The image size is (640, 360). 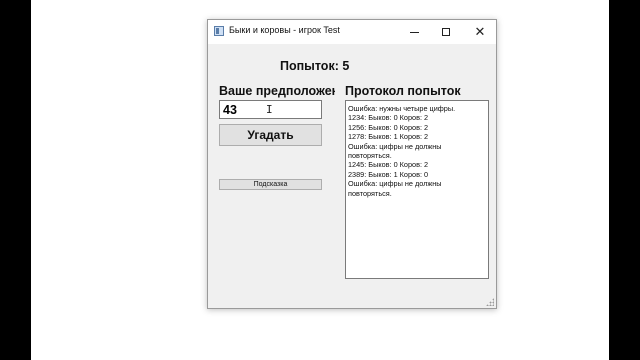 I want to click on log-line: 1234: Быков: 0 Коров: 2, so click(x=388, y=118).